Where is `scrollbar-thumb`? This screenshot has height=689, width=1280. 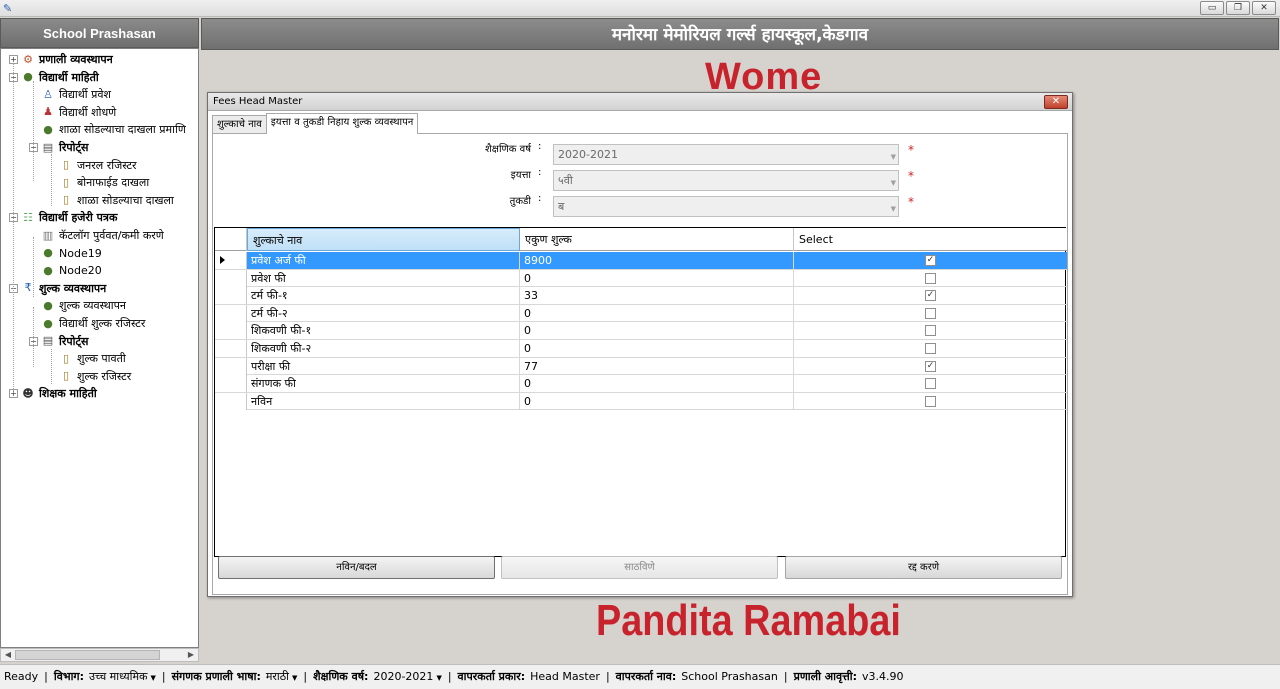
scrollbar-thumb is located at coordinates (87, 655).